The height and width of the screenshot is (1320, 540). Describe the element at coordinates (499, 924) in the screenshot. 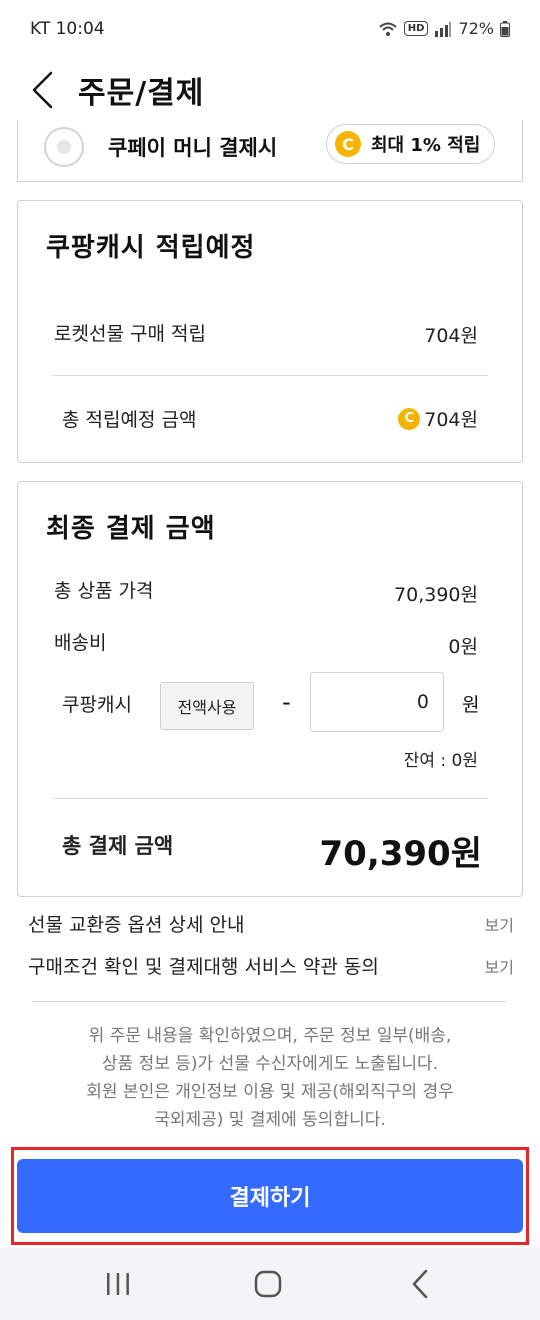

I see `gift-voucher-view-button: 보기` at that location.